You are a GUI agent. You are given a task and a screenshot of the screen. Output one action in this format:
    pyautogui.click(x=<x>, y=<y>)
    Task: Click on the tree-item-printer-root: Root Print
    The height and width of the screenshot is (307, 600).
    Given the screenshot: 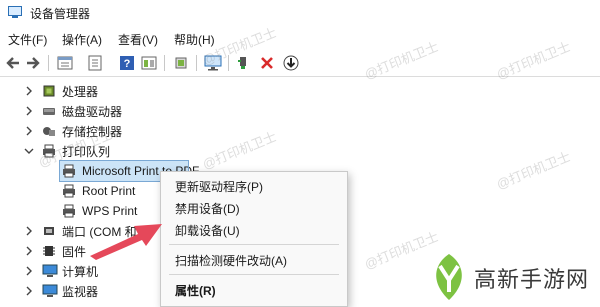 What is the action you would take?
    pyautogui.click(x=98, y=191)
    